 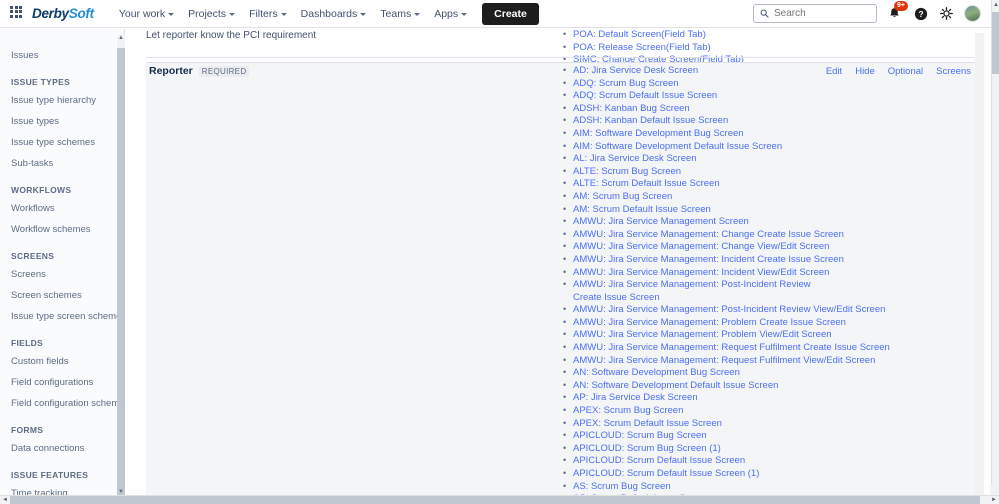 I want to click on field-name: Reporter, so click(x=171, y=71).